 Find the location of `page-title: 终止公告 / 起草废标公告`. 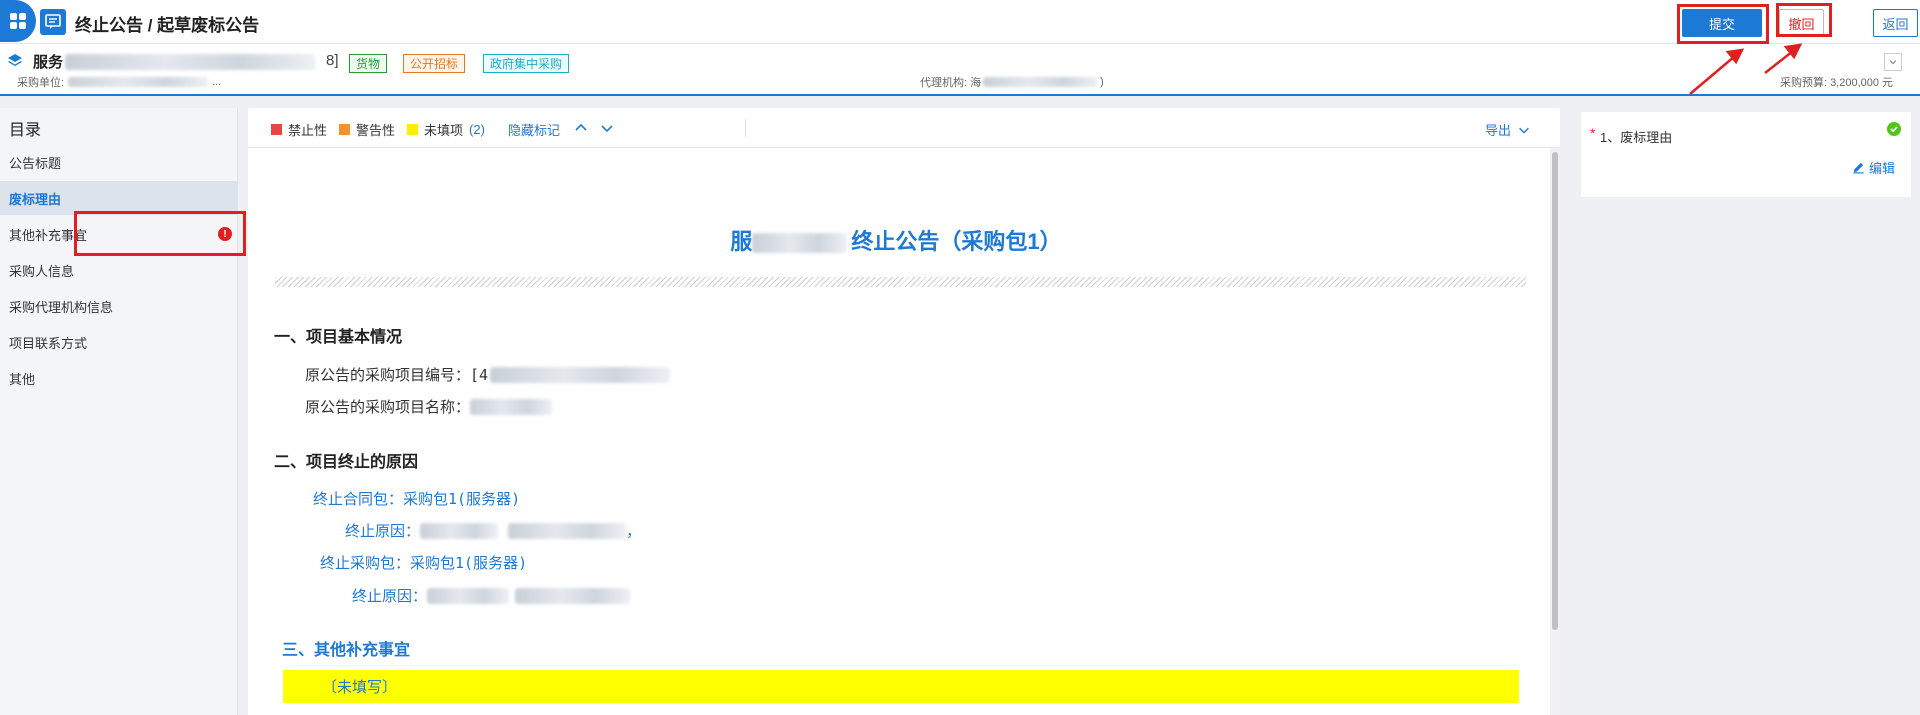

page-title: 终止公告 / 起草废标公告 is located at coordinates (167, 25).